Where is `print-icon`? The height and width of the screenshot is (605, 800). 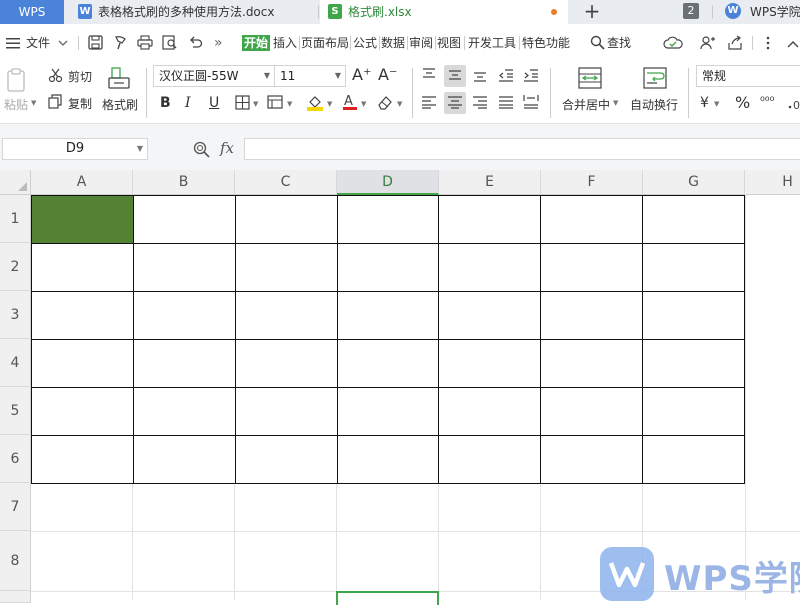 print-icon is located at coordinates (145, 44).